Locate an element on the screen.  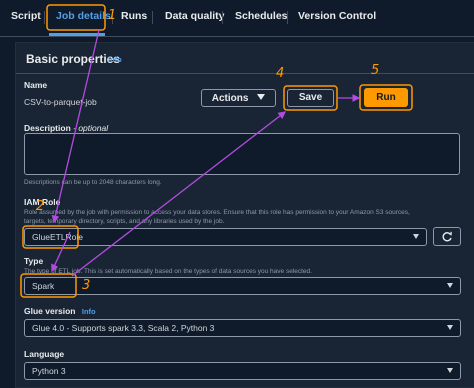
glue-version-label: Glue version Info is located at coordinates (60, 311).